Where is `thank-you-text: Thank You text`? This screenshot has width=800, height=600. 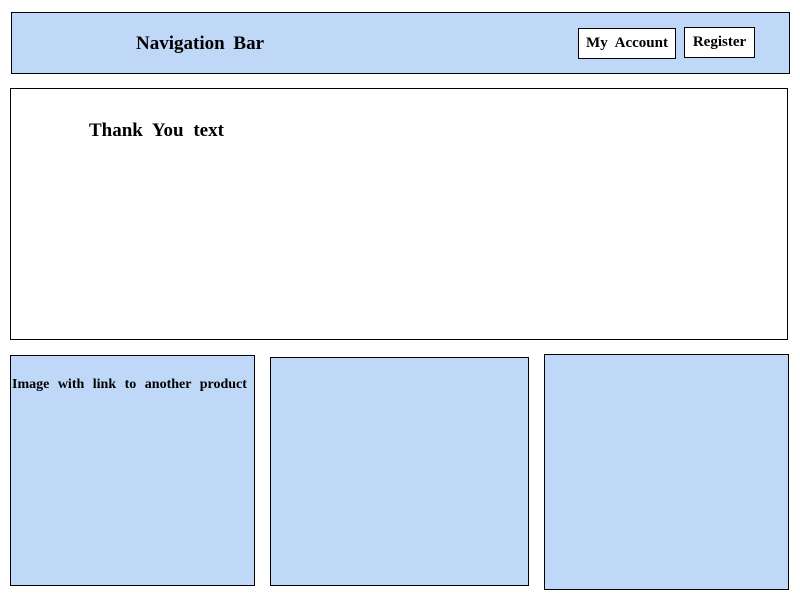
thank-you-text: Thank You text is located at coordinates (156, 130).